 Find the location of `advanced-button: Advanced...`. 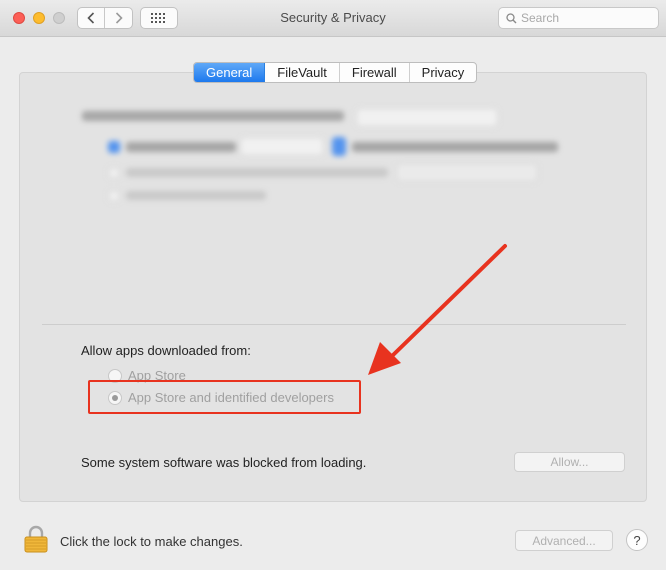

advanced-button: Advanced... is located at coordinates (564, 540).